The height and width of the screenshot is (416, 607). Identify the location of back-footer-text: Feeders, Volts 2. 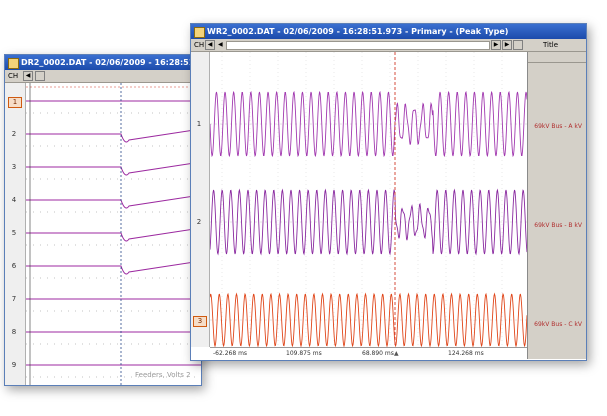
(163, 375).